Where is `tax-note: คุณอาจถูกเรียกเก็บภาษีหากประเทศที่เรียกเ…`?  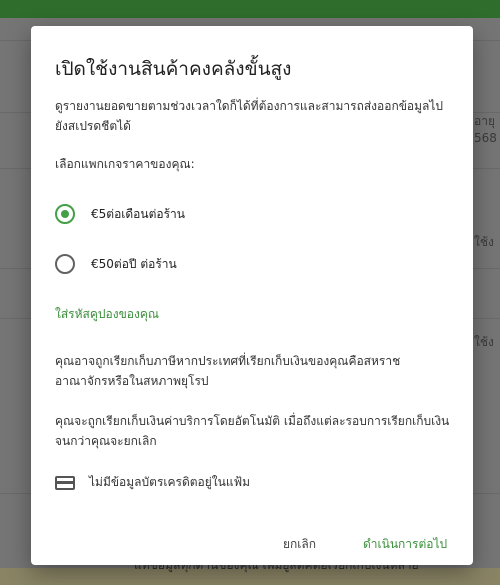 tax-note: คุณอาจถูกเรียกเก็บภาษีหากประเทศที่เรียกเ… is located at coordinates (228, 371).